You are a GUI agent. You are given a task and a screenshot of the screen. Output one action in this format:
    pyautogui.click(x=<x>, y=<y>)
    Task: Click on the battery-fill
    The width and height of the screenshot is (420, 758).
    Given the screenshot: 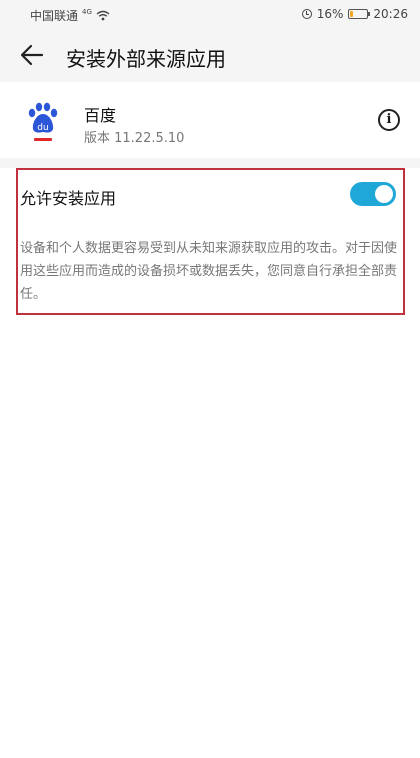 What is the action you would take?
    pyautogui.click(x=352, y=14)
    